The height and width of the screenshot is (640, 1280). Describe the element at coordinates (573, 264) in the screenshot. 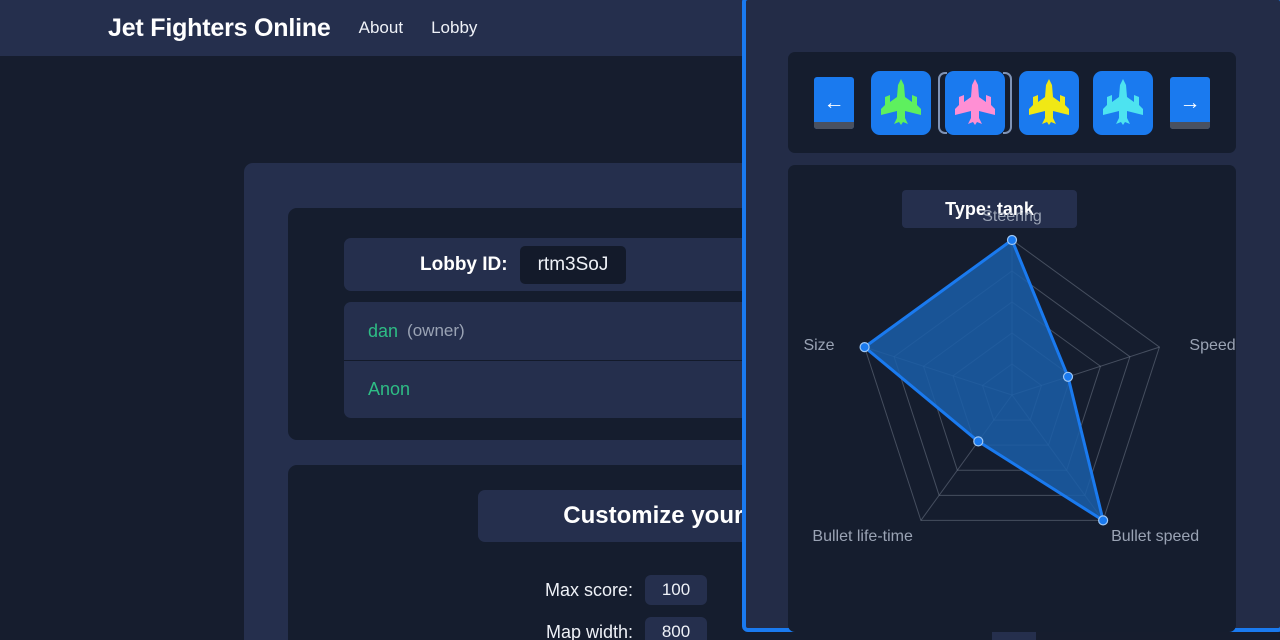

I see `lobby-id-value: rtm3SoJ` at that location.